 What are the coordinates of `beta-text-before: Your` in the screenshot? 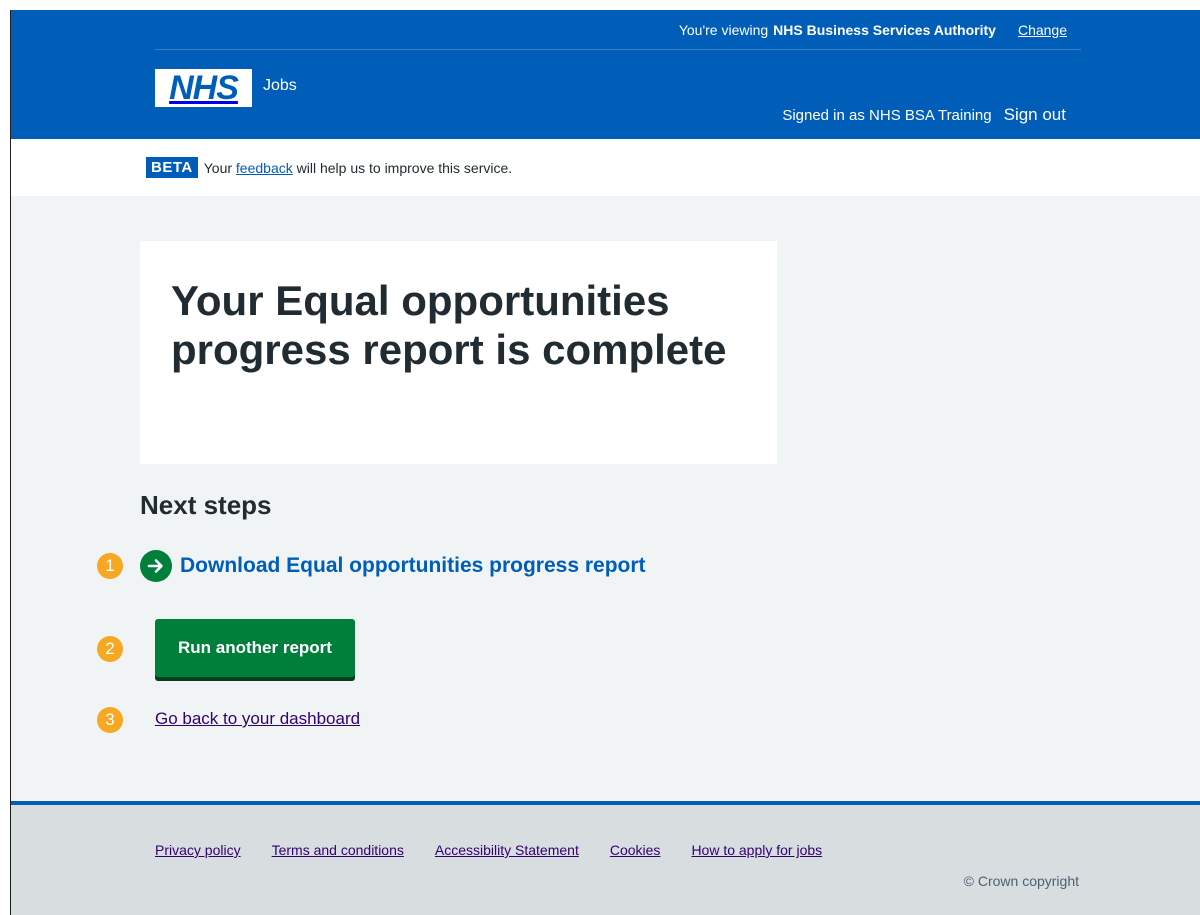 It's located at (218, 167).